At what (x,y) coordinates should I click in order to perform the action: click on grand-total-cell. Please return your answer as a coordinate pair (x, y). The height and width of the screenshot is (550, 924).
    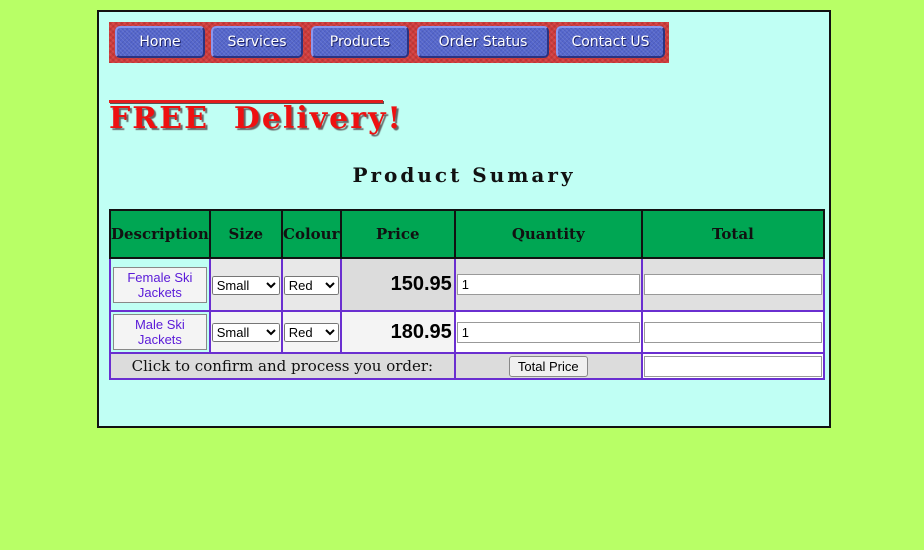
    Looking at the image, I should click on (733, 366).